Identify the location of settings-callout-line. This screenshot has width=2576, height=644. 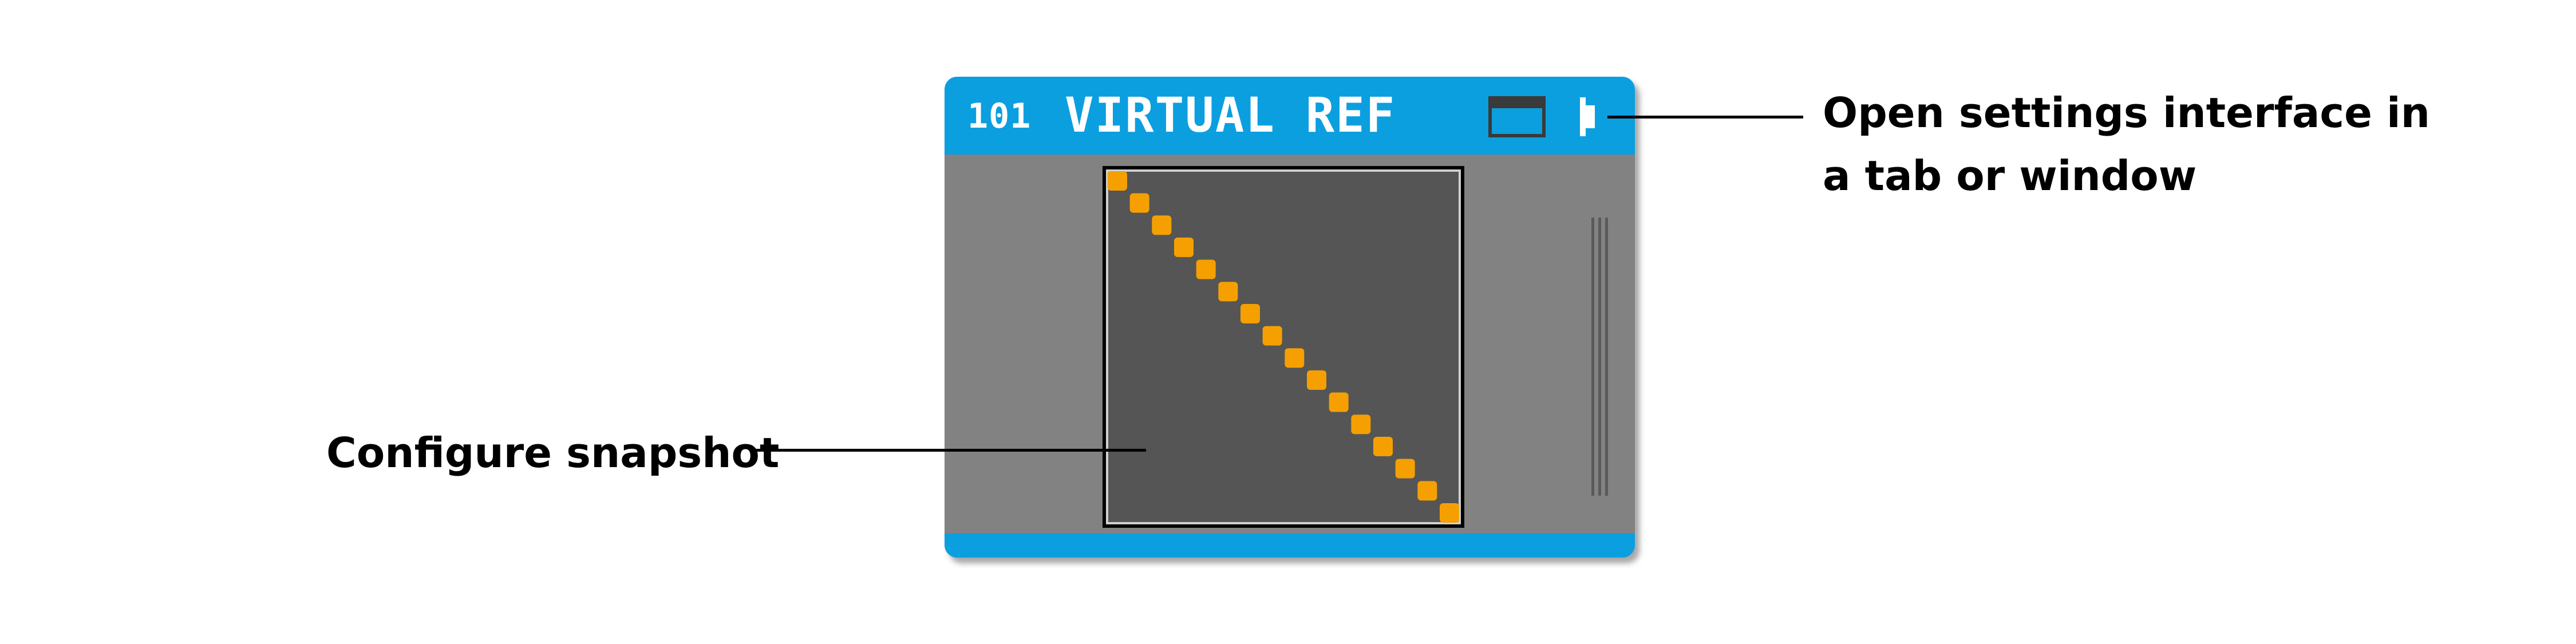
(1705, 117).